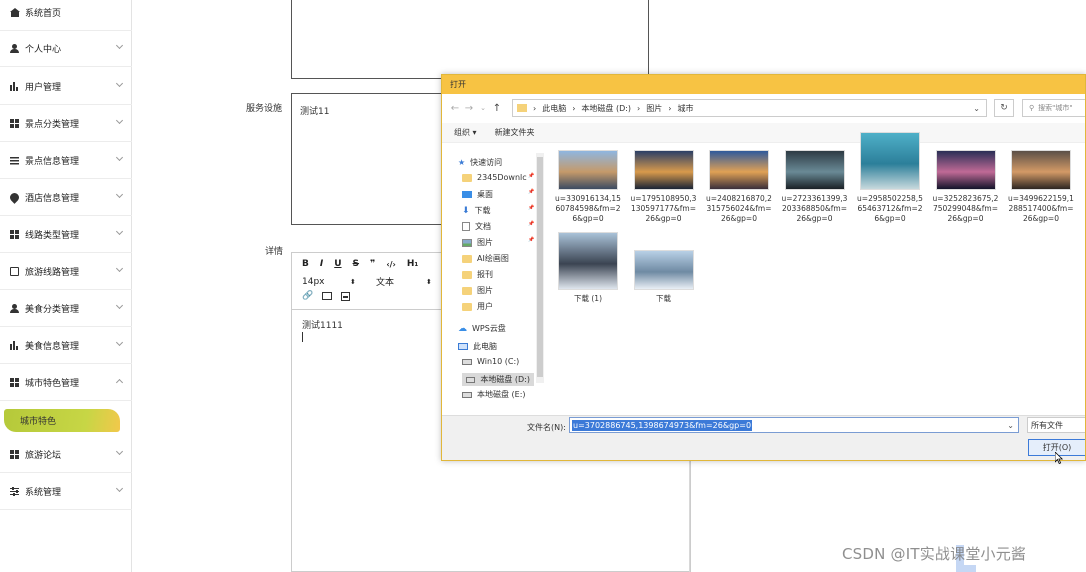 The width and height of the screenshot is (1086, 572). Describe the element at coordinates (412, 264) in the screenshot. I see `h1-button: H₁` at that location.